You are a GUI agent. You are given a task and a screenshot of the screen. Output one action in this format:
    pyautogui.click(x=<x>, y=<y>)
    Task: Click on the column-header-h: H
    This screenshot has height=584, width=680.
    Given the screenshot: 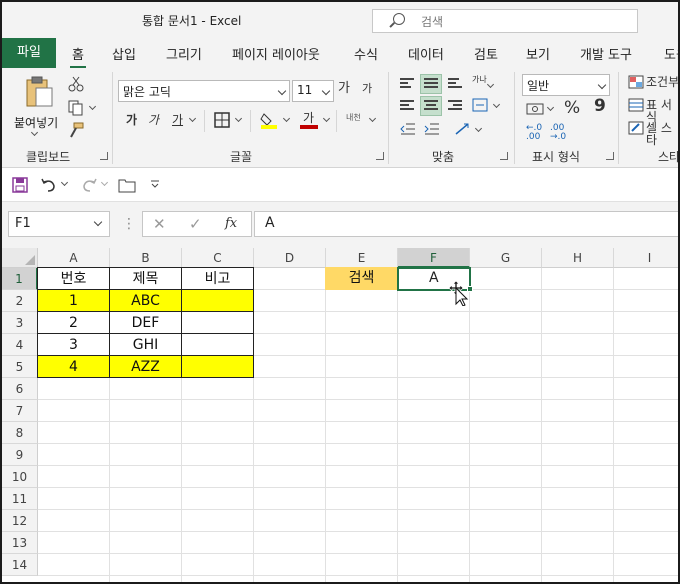 What is the action you would take?
    pyautogui.click(x=578, y=258)
    